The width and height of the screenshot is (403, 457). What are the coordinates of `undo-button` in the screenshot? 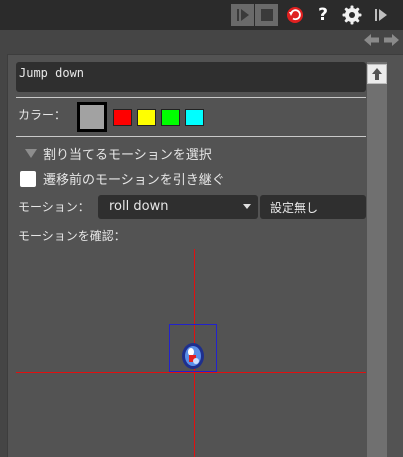 It's located at (295, 15).